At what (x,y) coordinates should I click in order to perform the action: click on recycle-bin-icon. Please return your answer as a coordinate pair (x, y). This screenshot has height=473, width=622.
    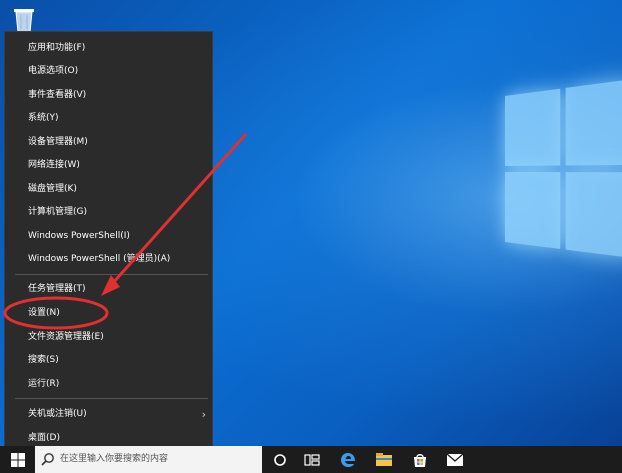
    Looking at the image, I should click on (24, 19).